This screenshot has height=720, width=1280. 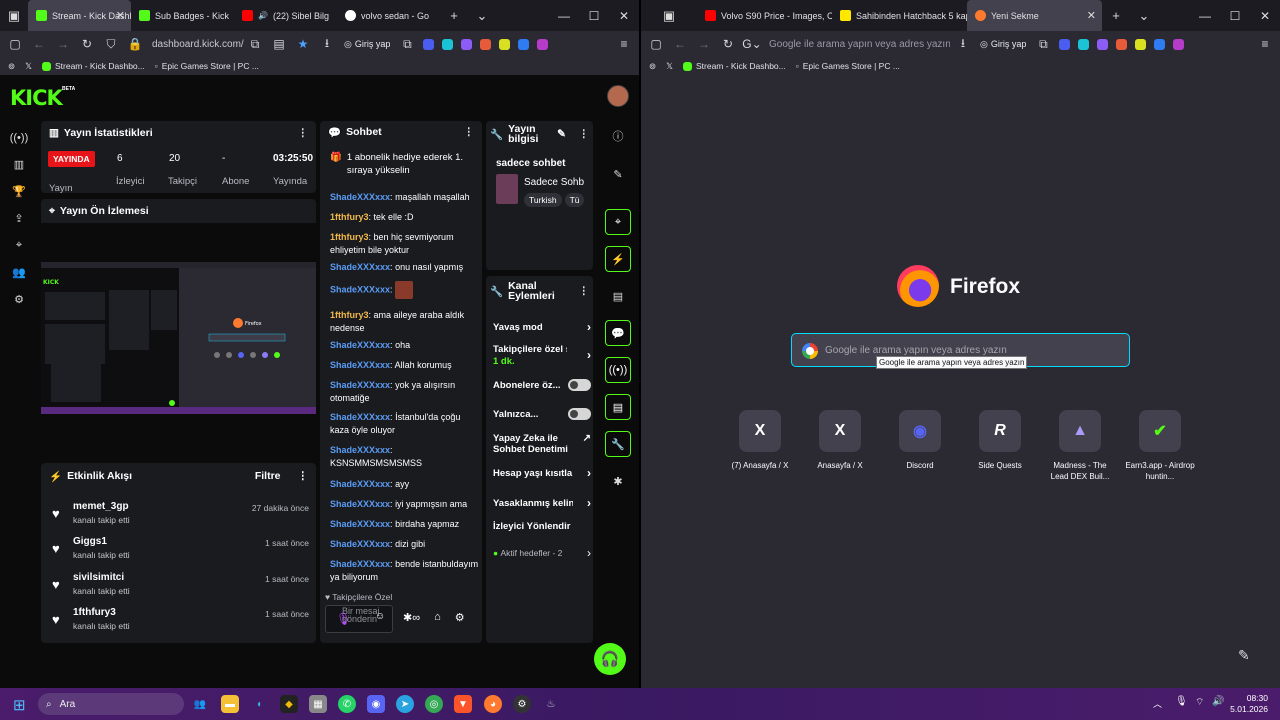 What do you see at coordinates (618, 136) in the screenshot?
I see `info-icon: ⓘ` at bounding box center [618, 136].